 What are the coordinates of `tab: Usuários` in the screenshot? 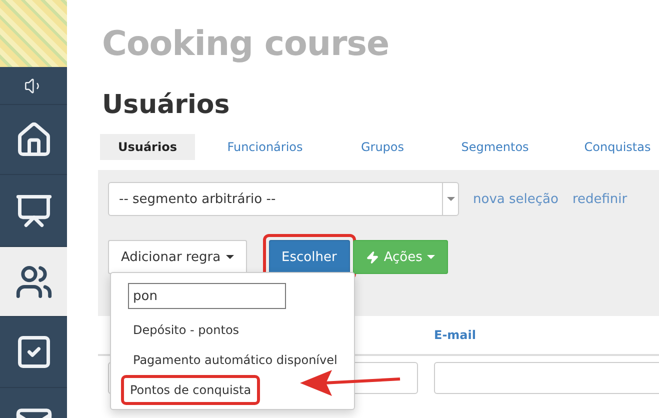 It's located at (147, 147).